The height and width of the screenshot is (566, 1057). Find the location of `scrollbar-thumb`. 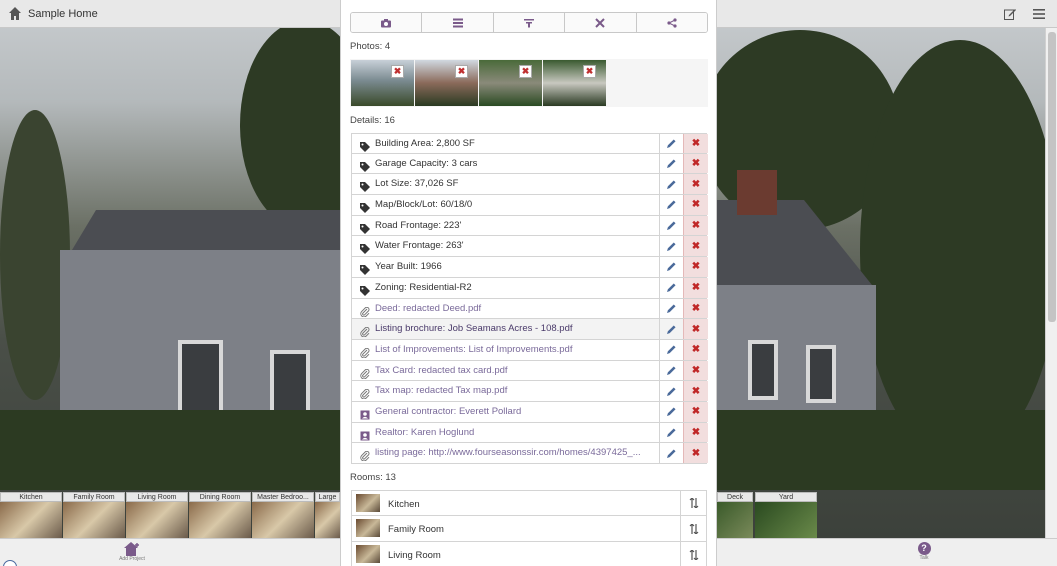

scrollbar-thumb is located at coordinates (1052, 177).